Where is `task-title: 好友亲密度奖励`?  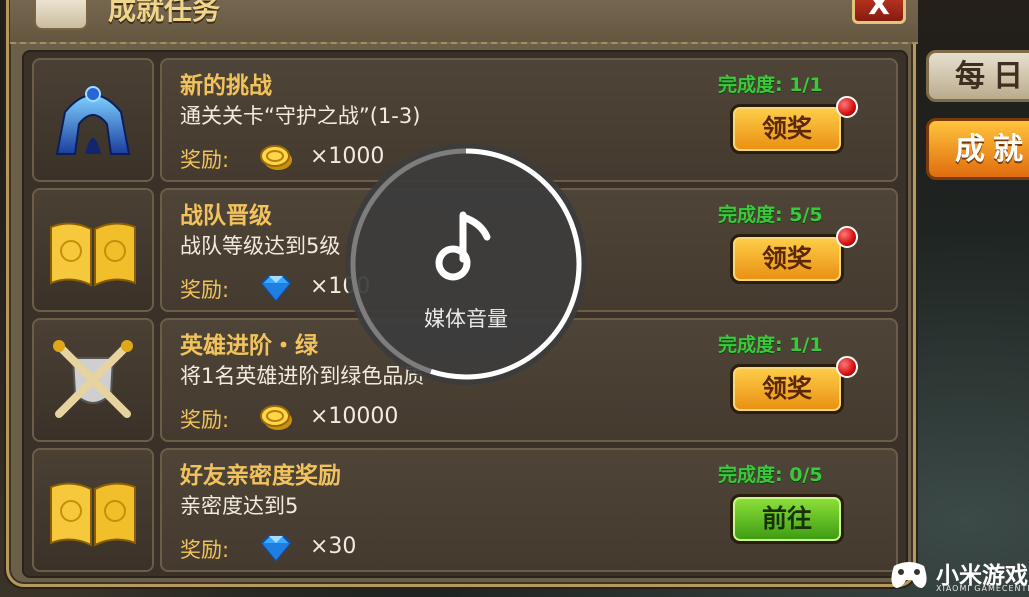
task-title: 好友亲密度奖励 is located at coordinates (260, 476).